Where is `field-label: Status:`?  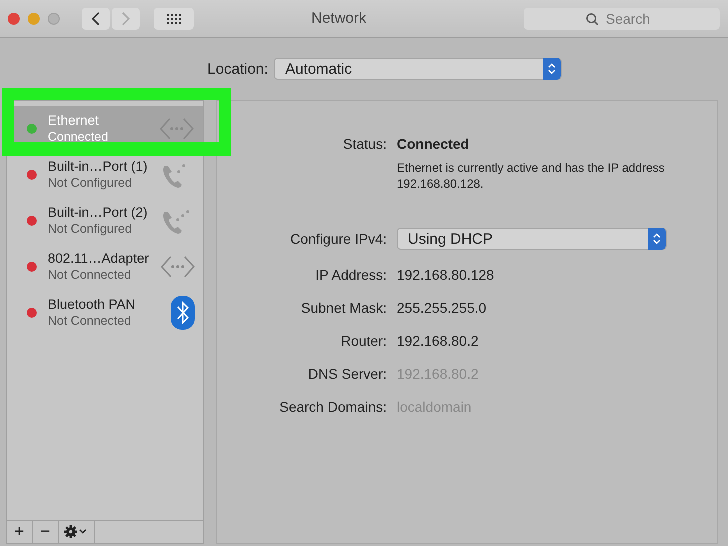
field-label: Status: is located at coordinates (364, 144).